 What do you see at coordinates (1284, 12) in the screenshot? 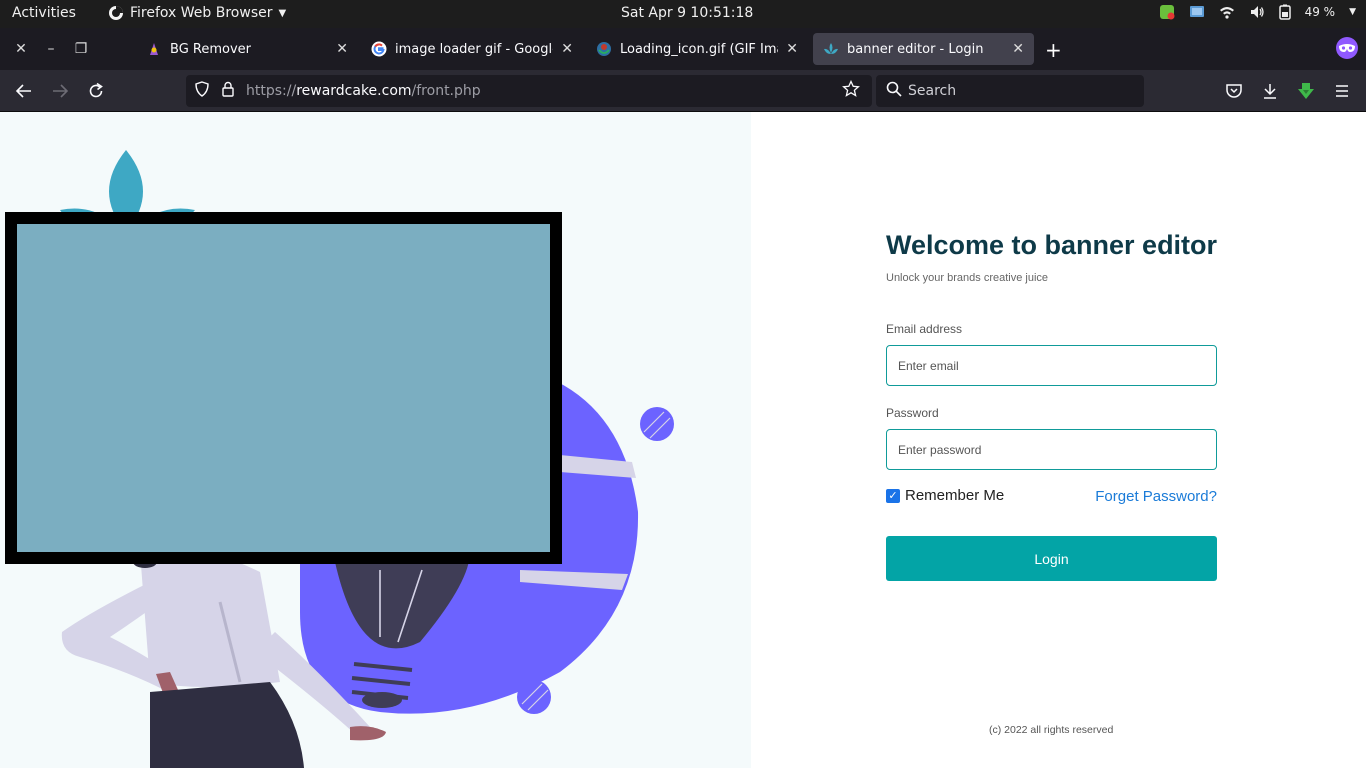
I see `battery-icon` at bounding box center [1284, 12].